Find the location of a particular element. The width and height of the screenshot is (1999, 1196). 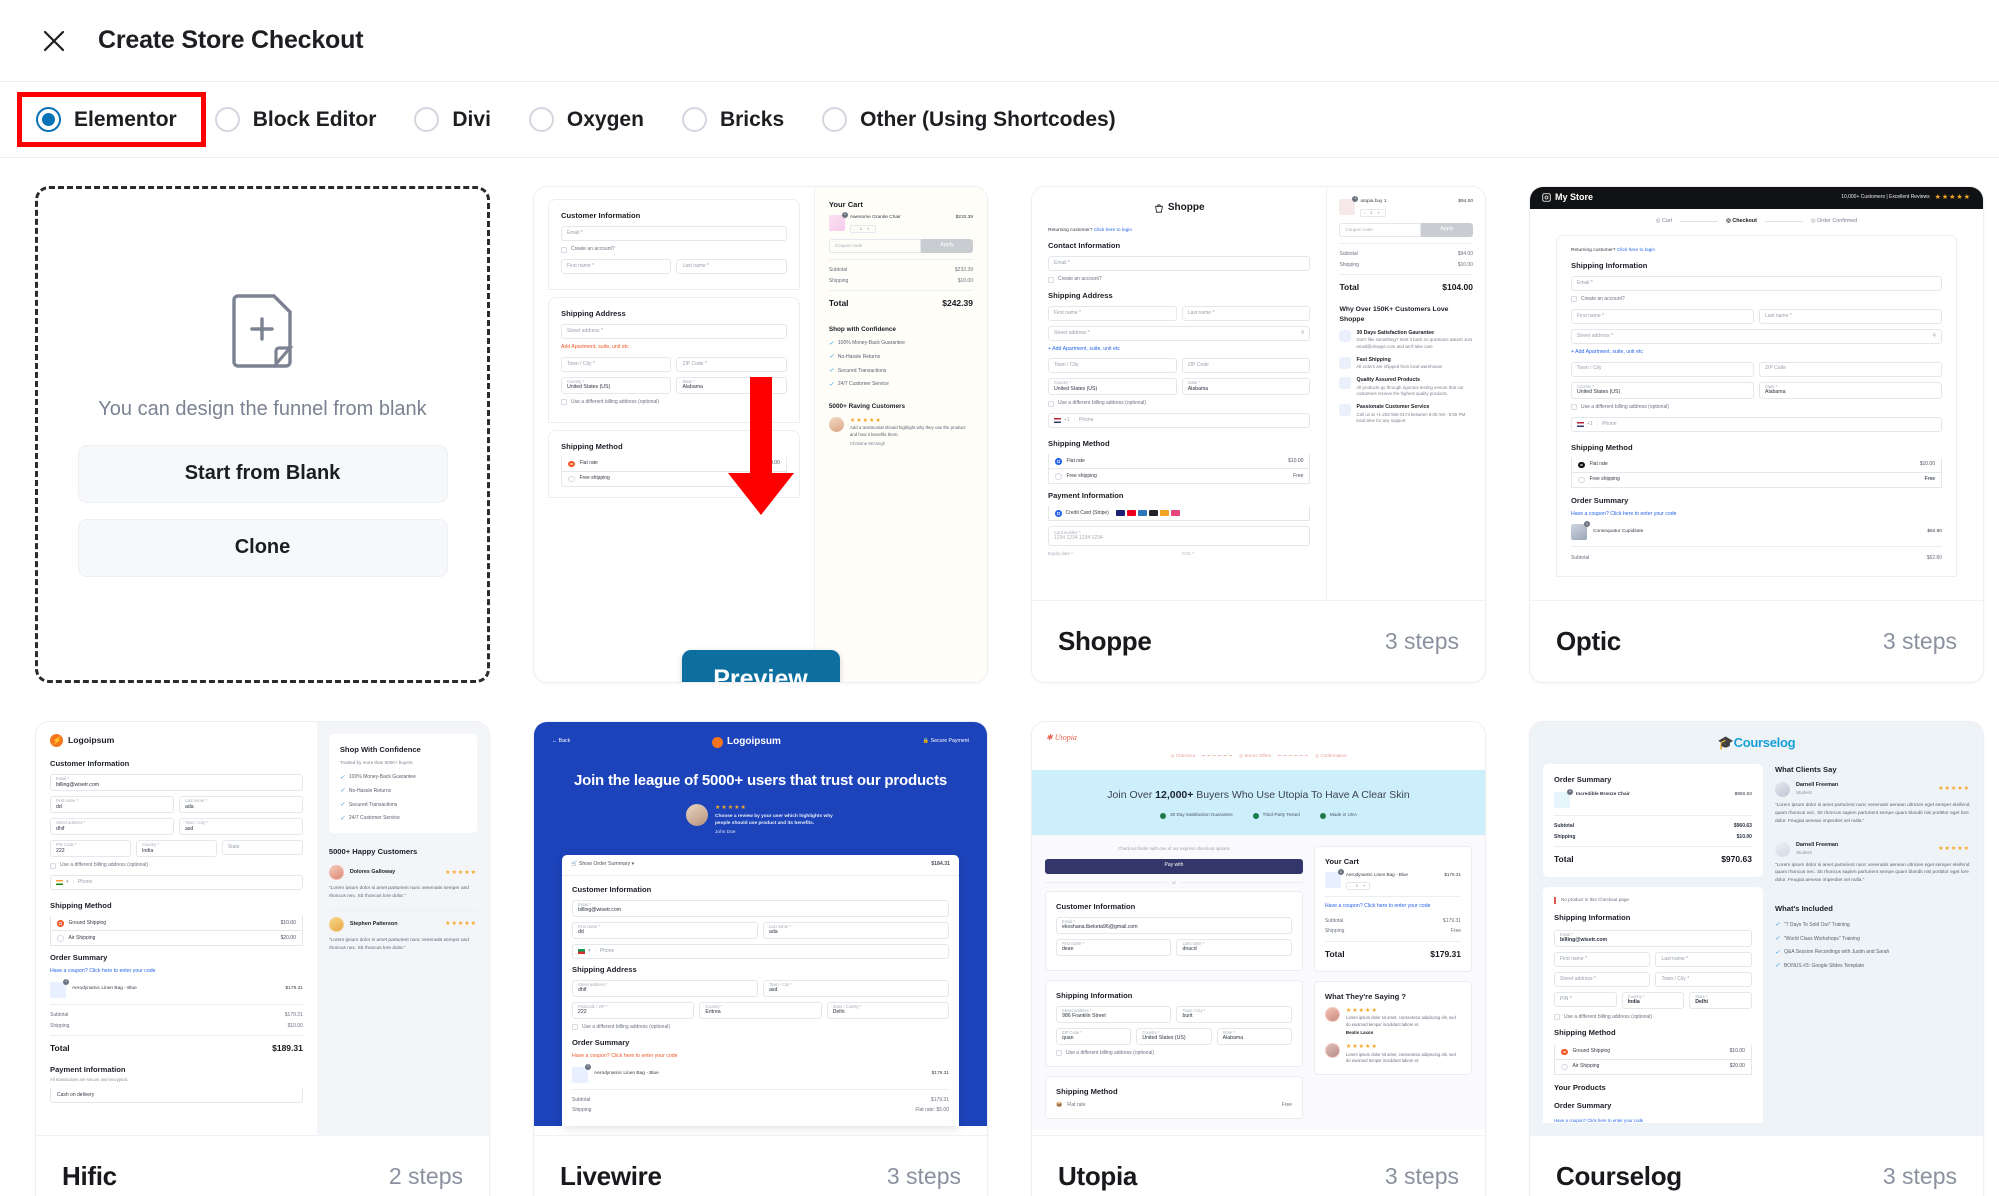

last-name-field: Last name * dnacd is located at coordinates (1234, 947).